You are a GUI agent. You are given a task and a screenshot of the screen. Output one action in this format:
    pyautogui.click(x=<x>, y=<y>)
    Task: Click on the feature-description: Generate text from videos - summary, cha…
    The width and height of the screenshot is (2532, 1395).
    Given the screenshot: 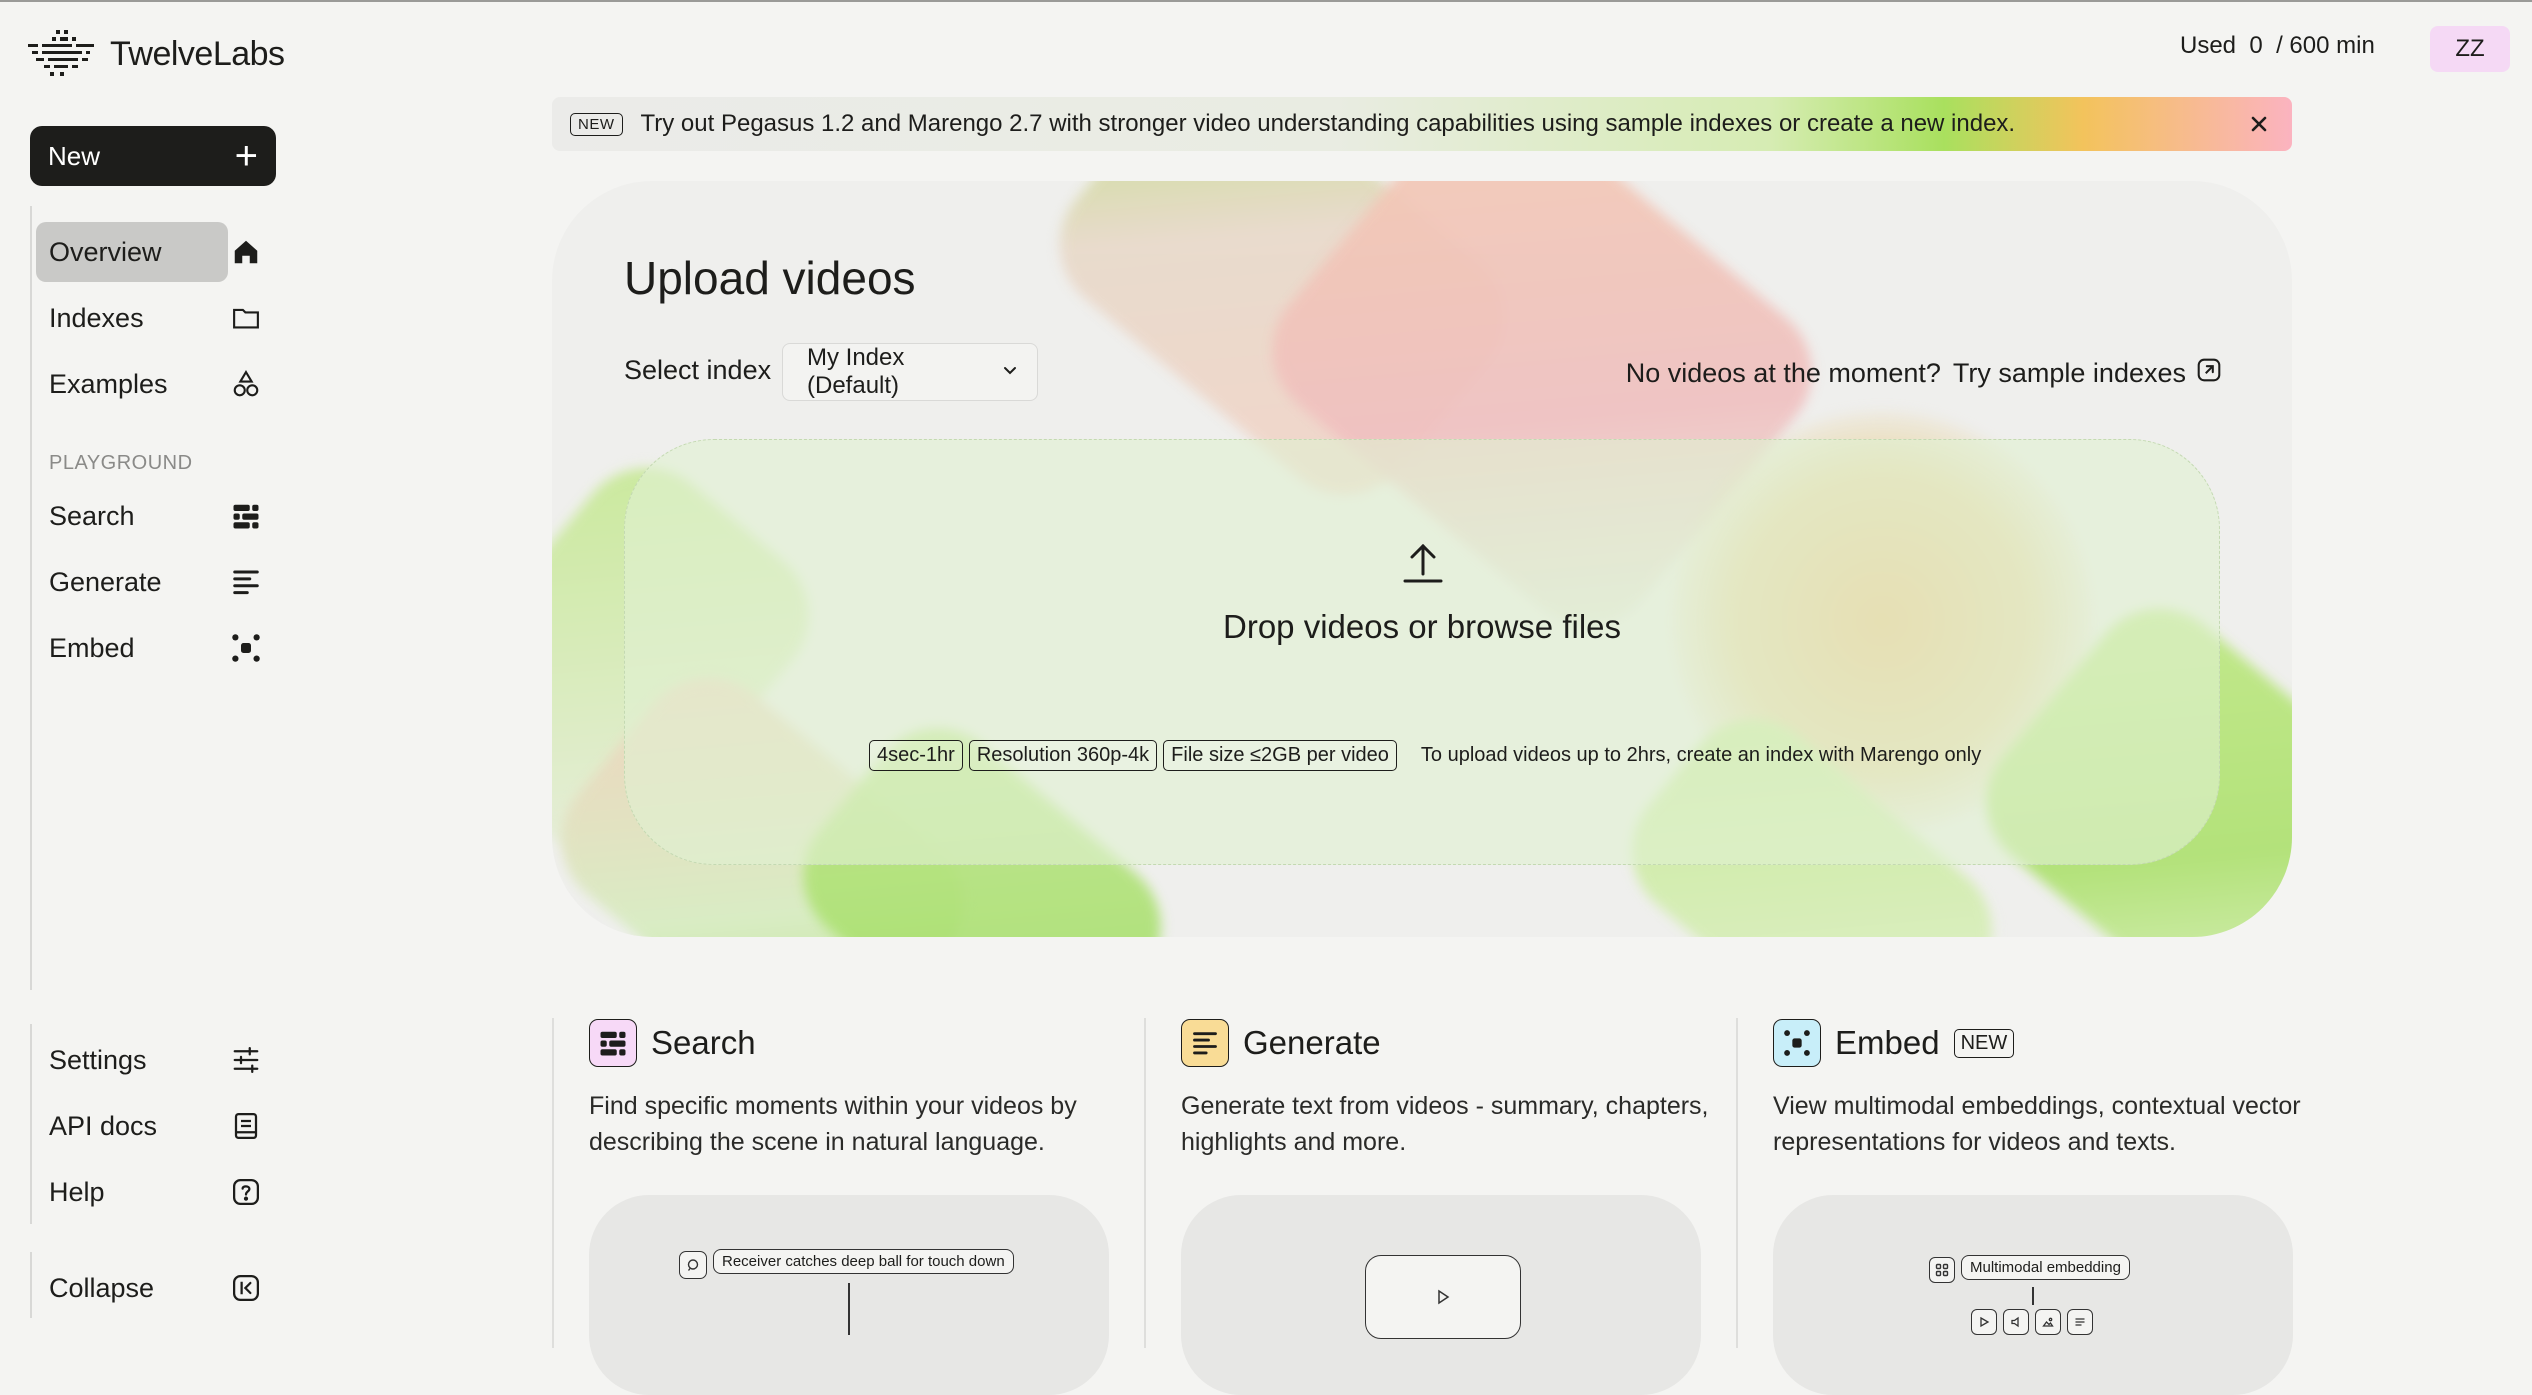 What is the action you would take?
    pyautogui.click(x=1445, y=1124)
    